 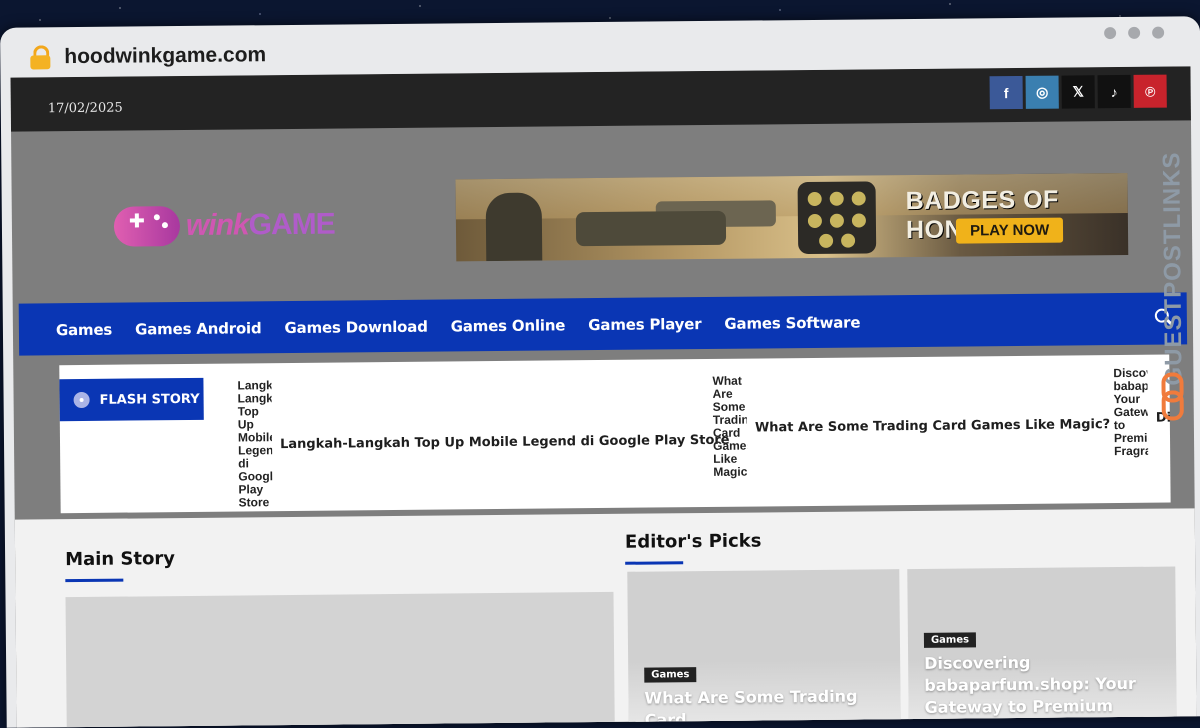 I want to click on lock-icon, so click(x=40, y=57).